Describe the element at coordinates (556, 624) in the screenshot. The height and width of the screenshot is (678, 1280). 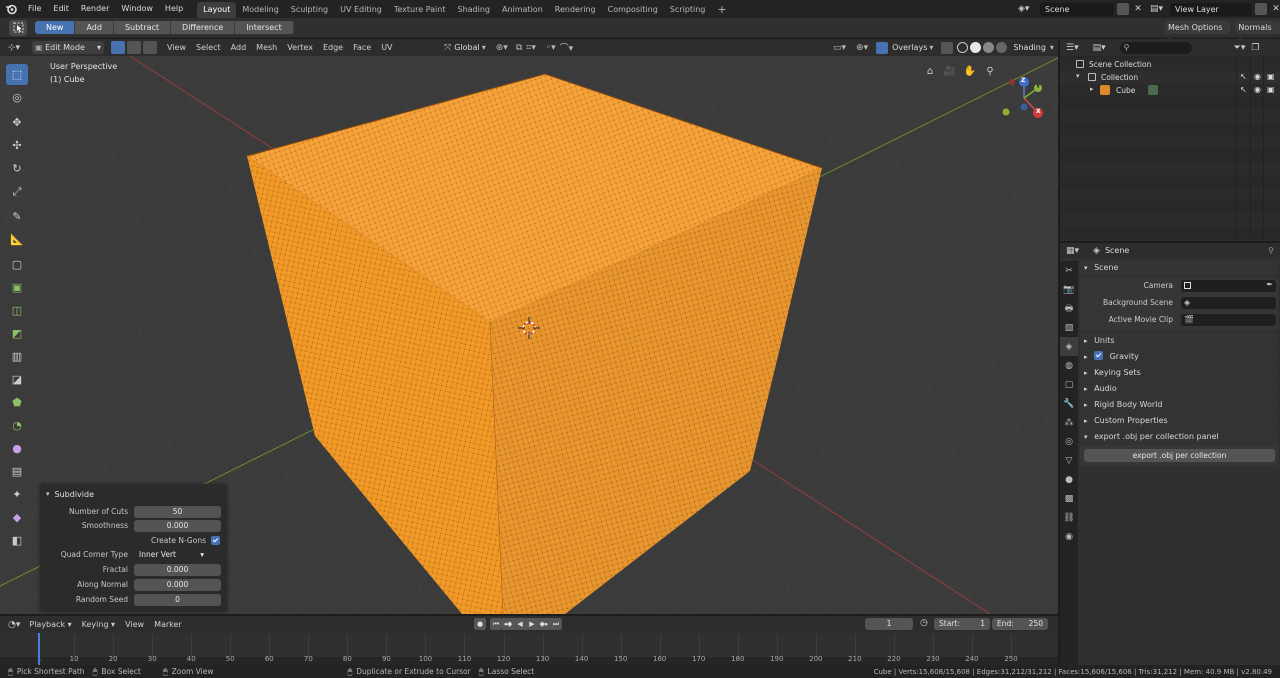
I see `jump-end-icon: ⏭` at that location.